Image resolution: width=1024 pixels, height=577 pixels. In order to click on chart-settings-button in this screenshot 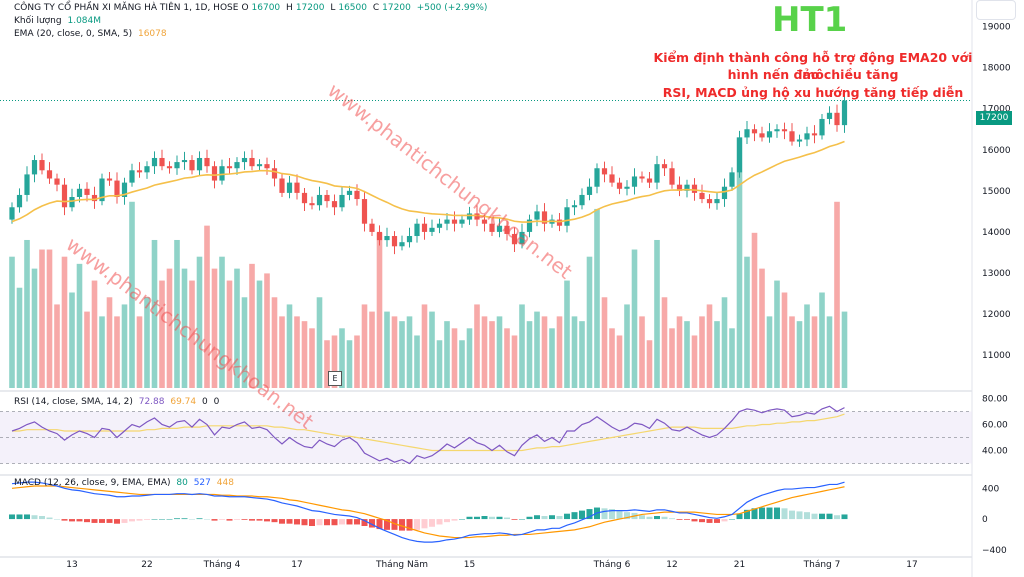, I will do `click(996, 10)`.